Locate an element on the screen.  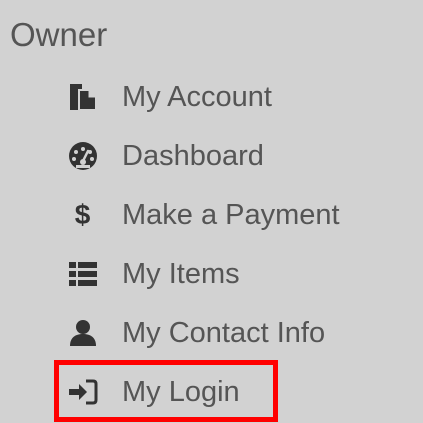
menu-item-make-a-payment: $ Make a Payment is located at coordinates (203, 215).